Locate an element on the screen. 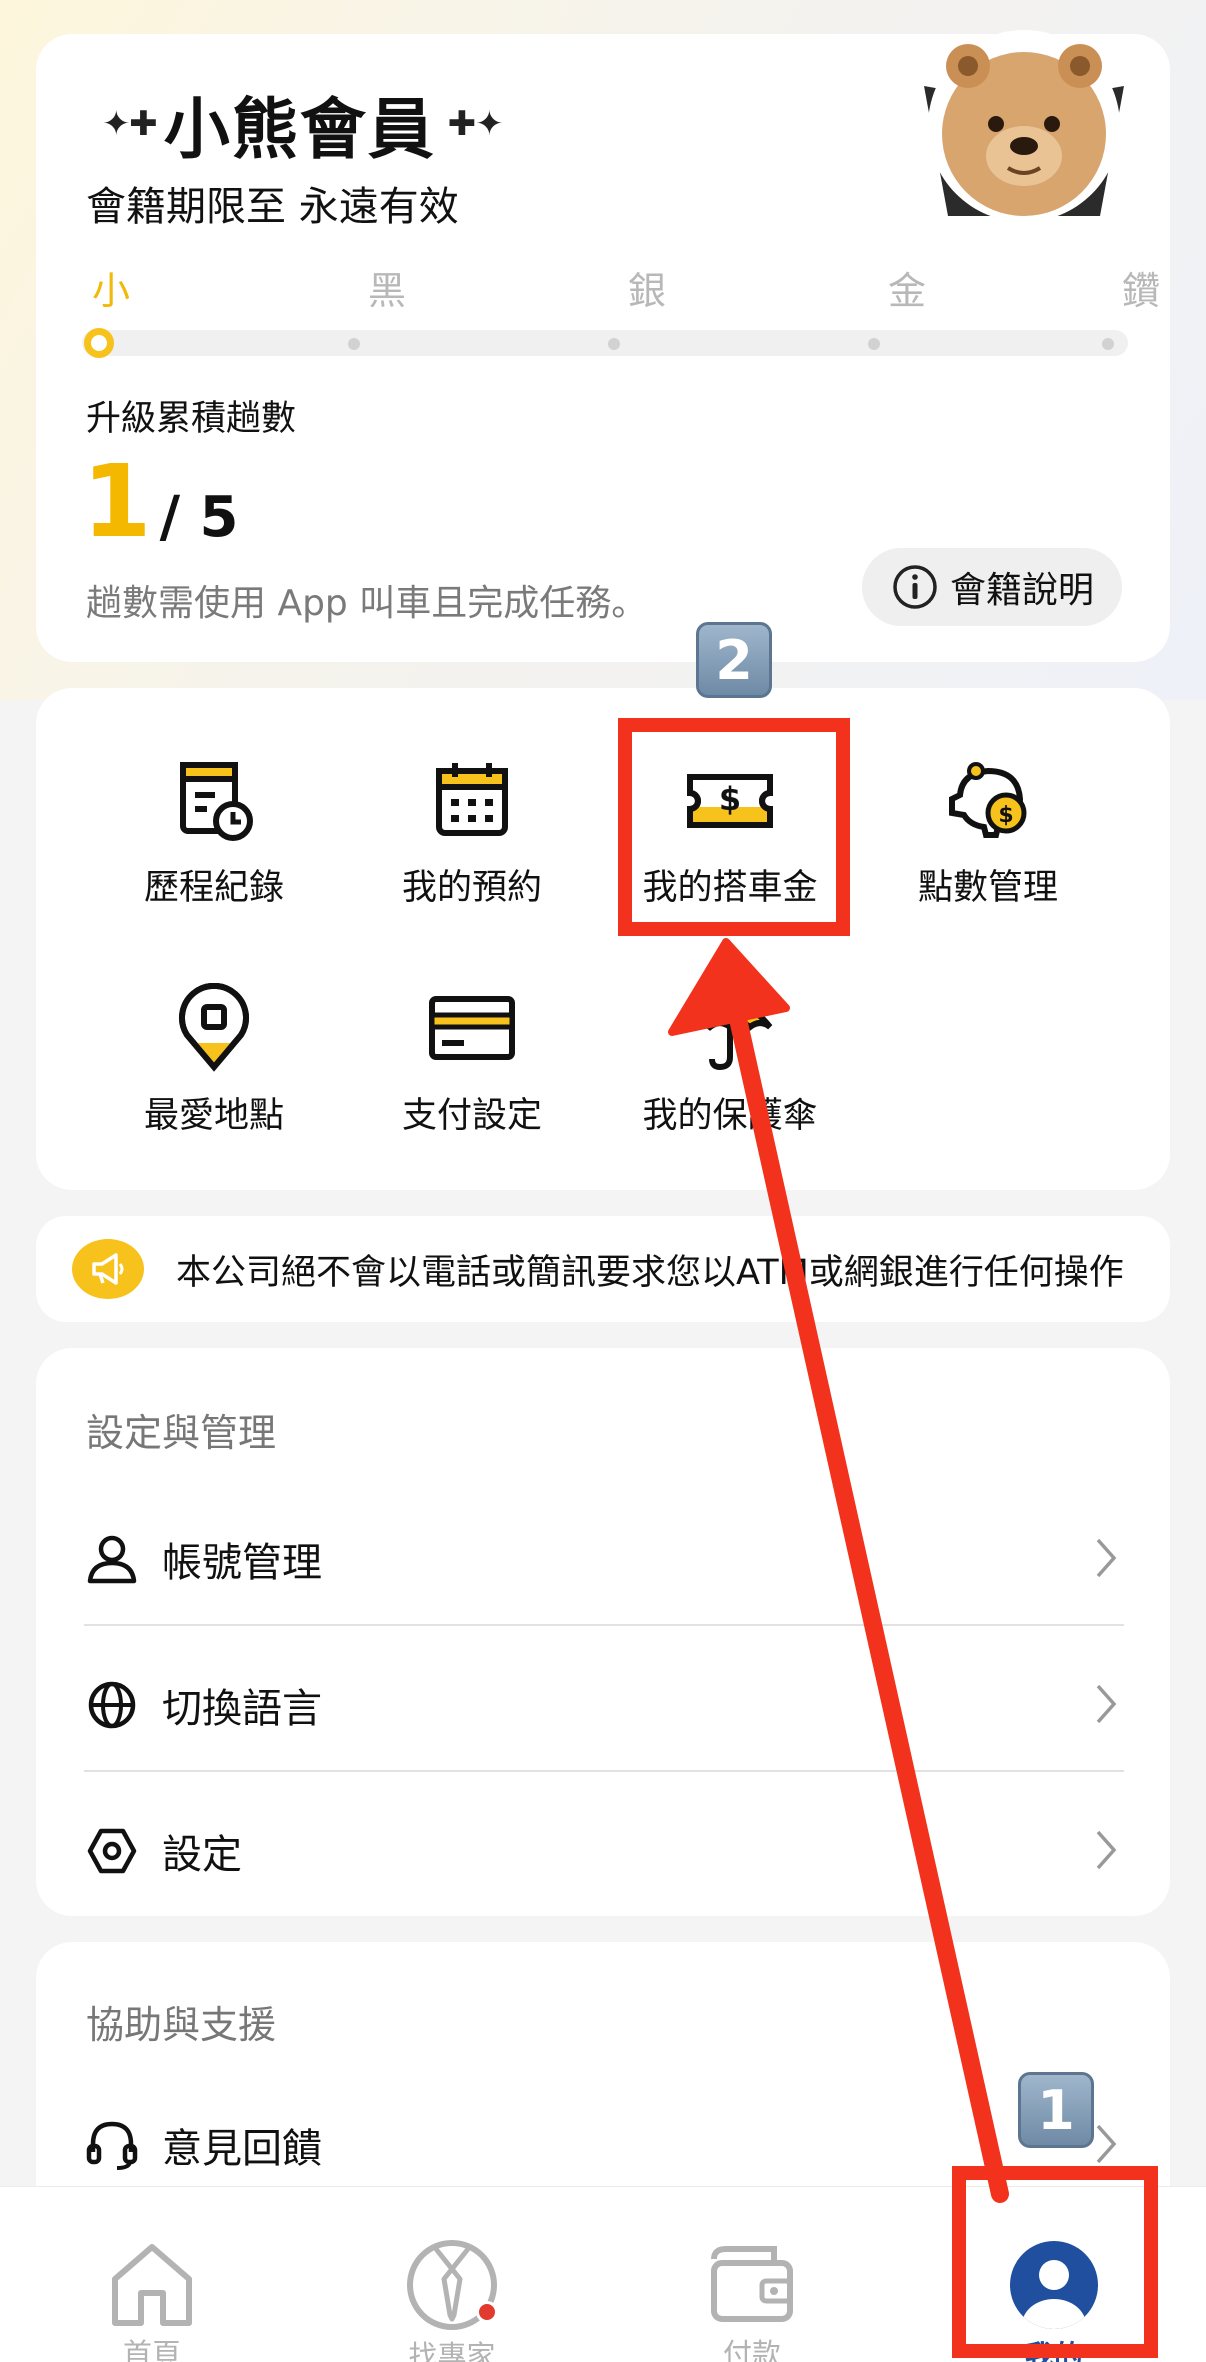 The image size is (1206, 2362). person-icon is located at coordinates (112, 1559).